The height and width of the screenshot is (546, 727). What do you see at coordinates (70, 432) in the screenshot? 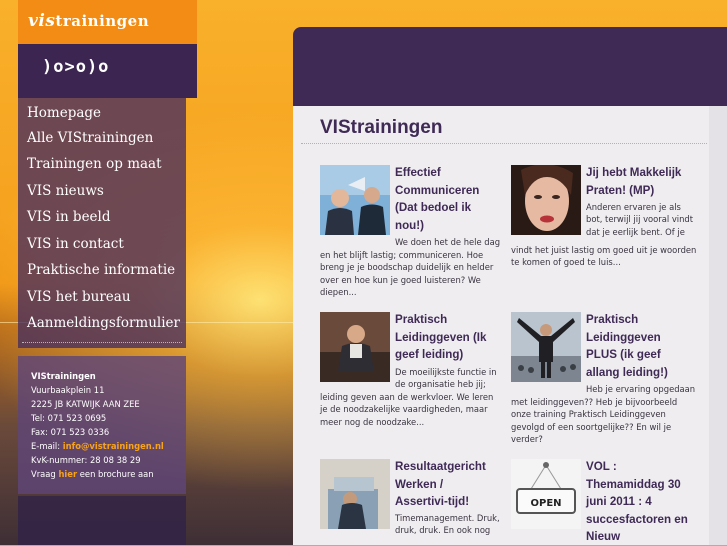
I see `contact-fax: Fax: 071 523 0336` at bounding box center [70, 432].